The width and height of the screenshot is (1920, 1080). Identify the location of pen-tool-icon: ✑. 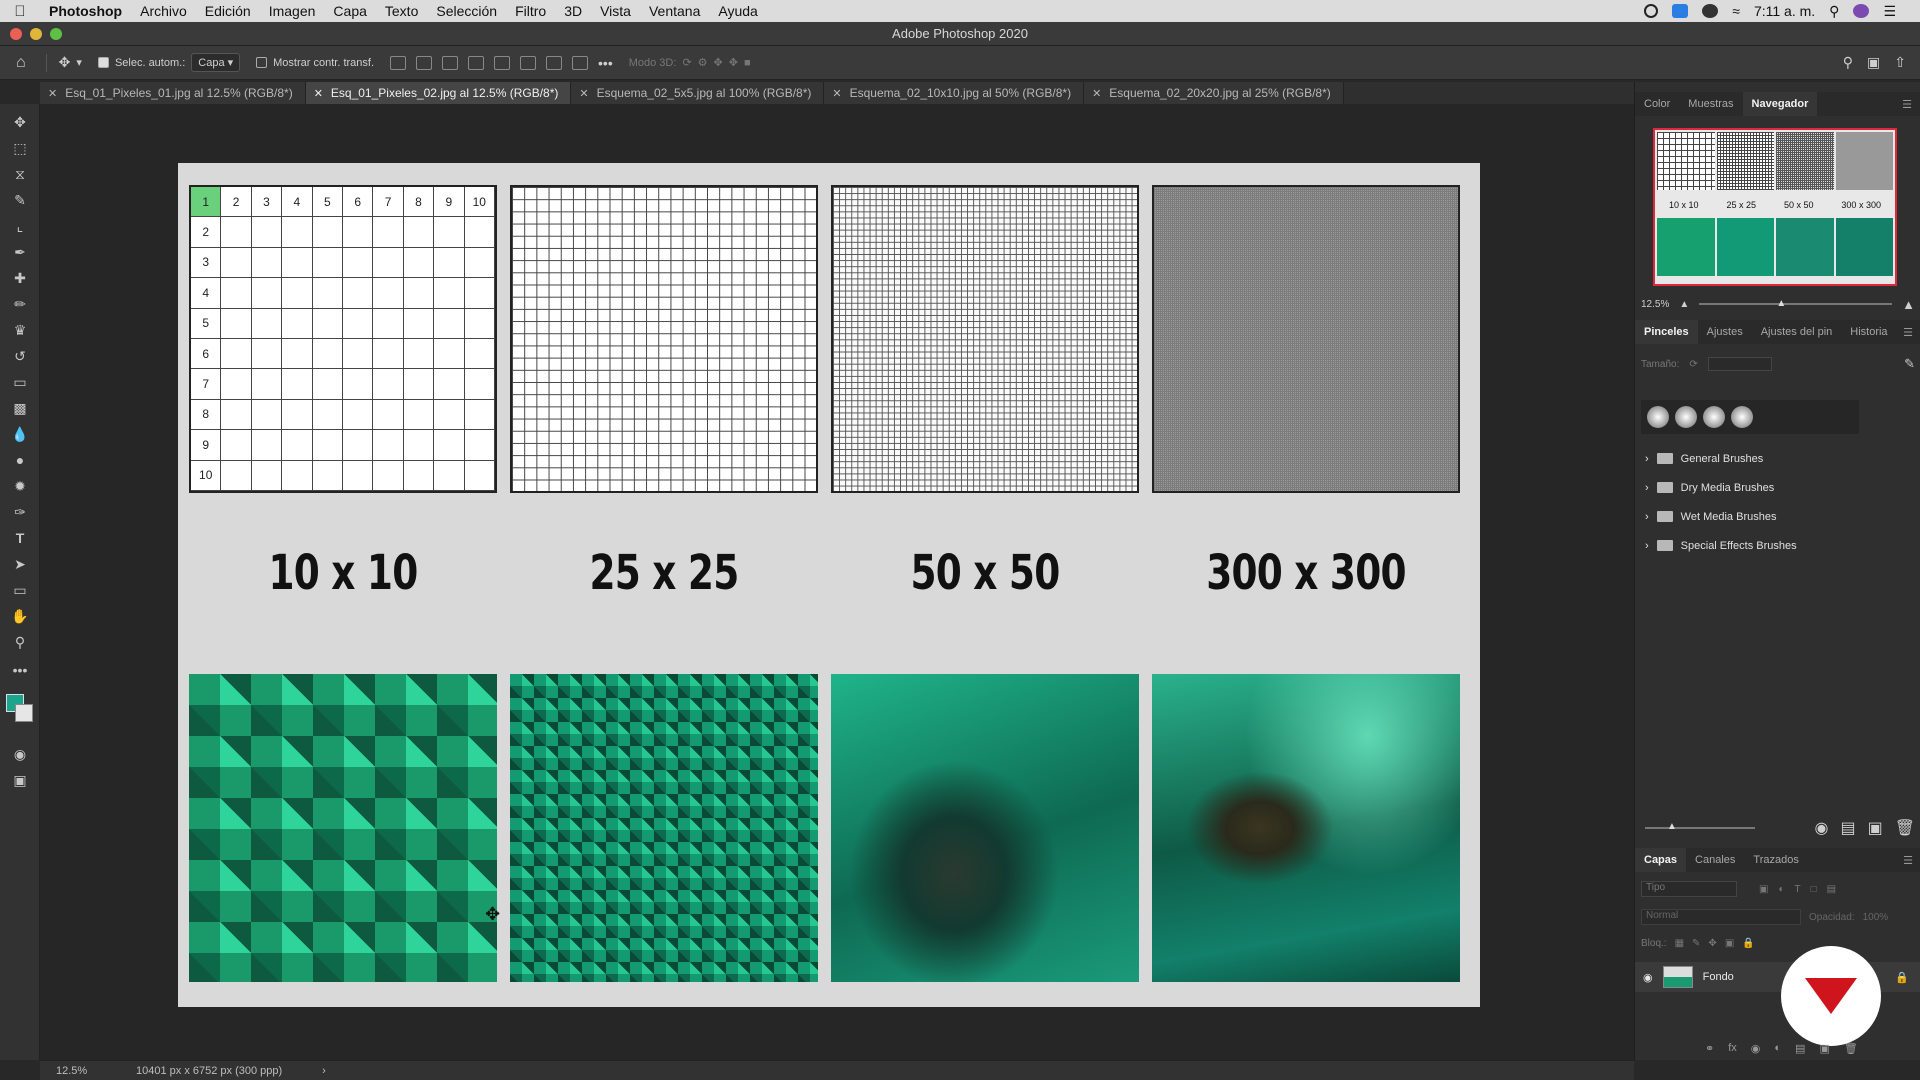
(20, 512).